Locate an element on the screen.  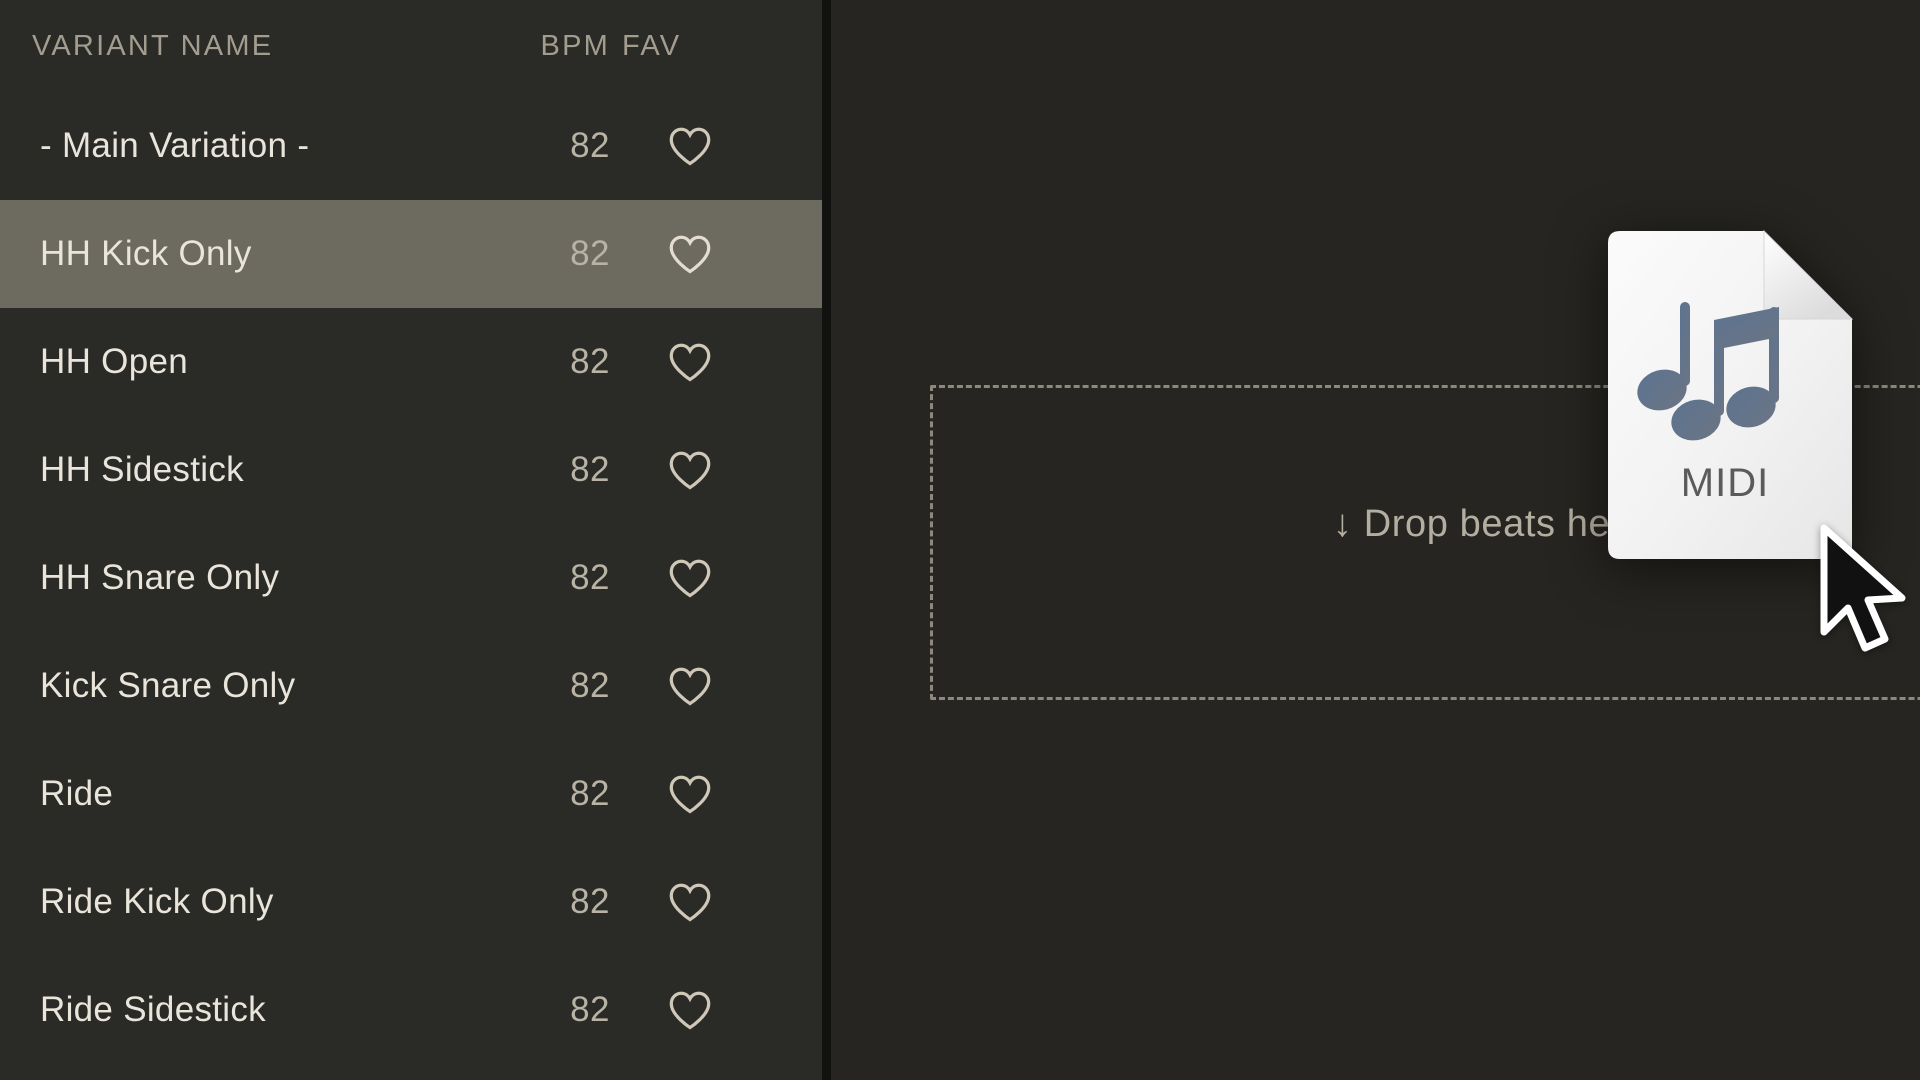
mouse-pointer-icon is located at coordinates (1866, 590).